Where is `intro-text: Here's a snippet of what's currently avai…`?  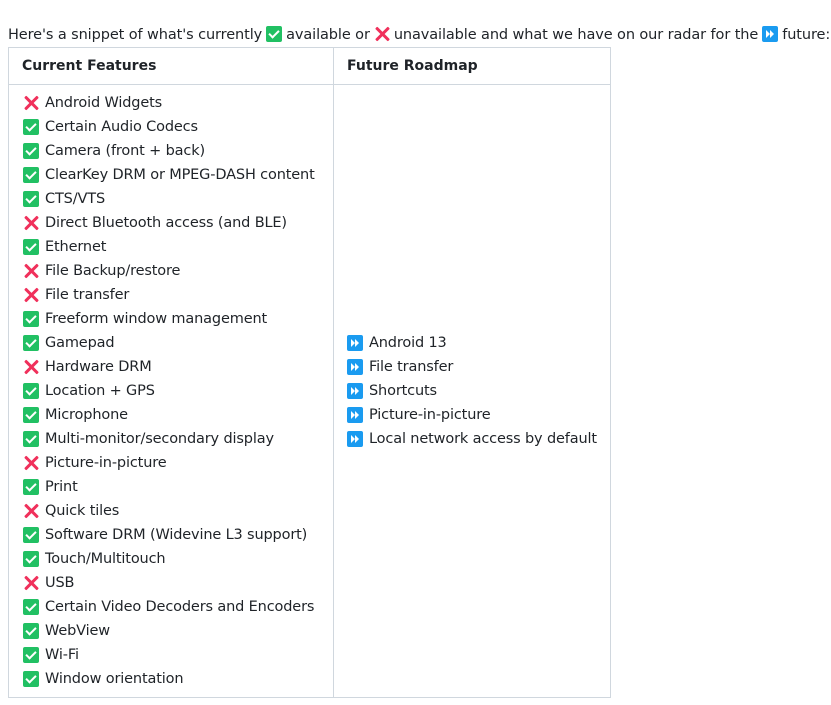
intro-text: Here's a snippet of what's currently avai… is located at coordinates (419, 35).